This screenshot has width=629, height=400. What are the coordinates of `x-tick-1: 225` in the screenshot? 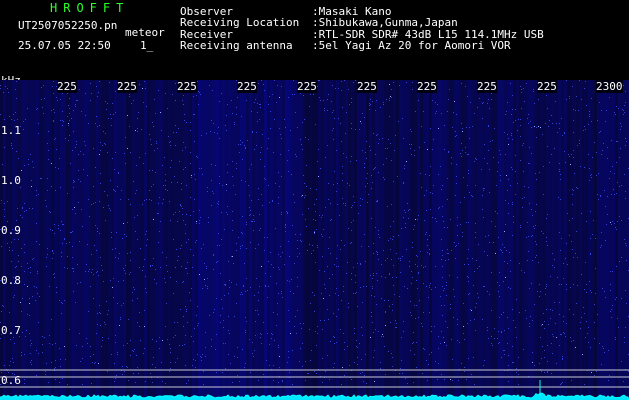 It's located at (127, 86).